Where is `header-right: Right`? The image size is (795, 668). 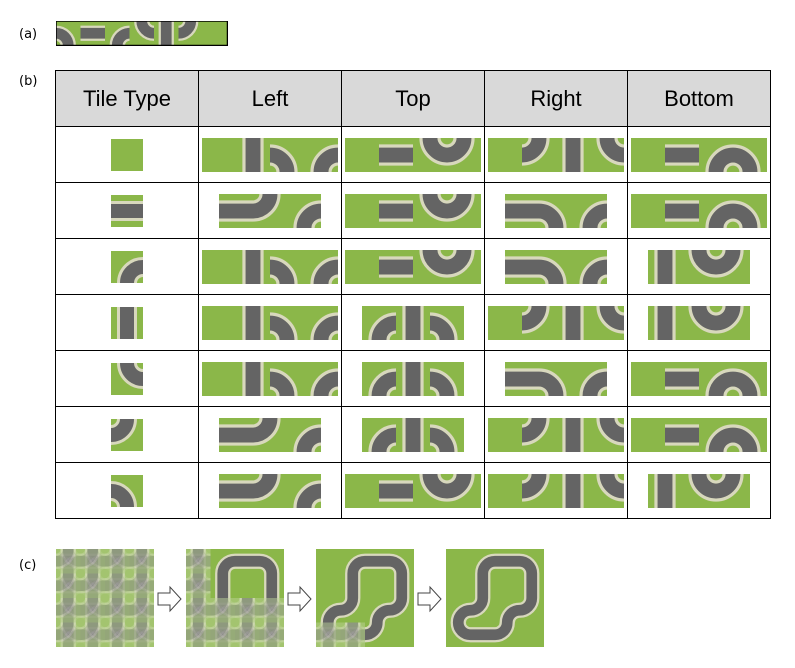 header-right: Right is located at coordinates (556, 98).